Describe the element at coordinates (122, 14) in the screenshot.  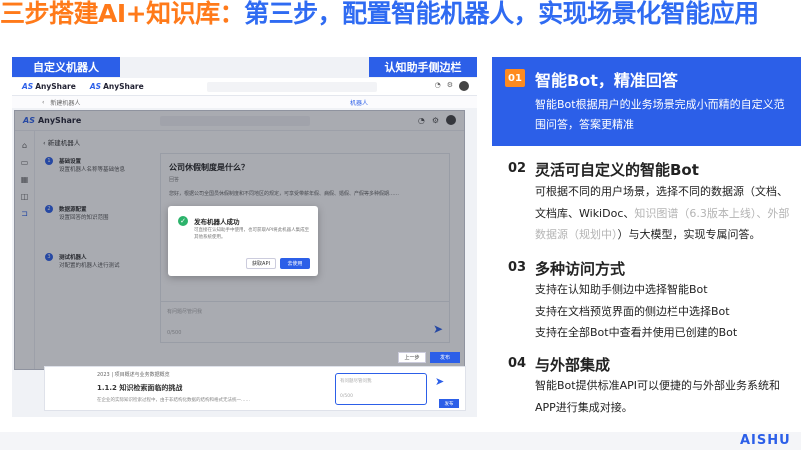
I see `slide-title-prefix: 三步搭建AI+知识库：` at that location.